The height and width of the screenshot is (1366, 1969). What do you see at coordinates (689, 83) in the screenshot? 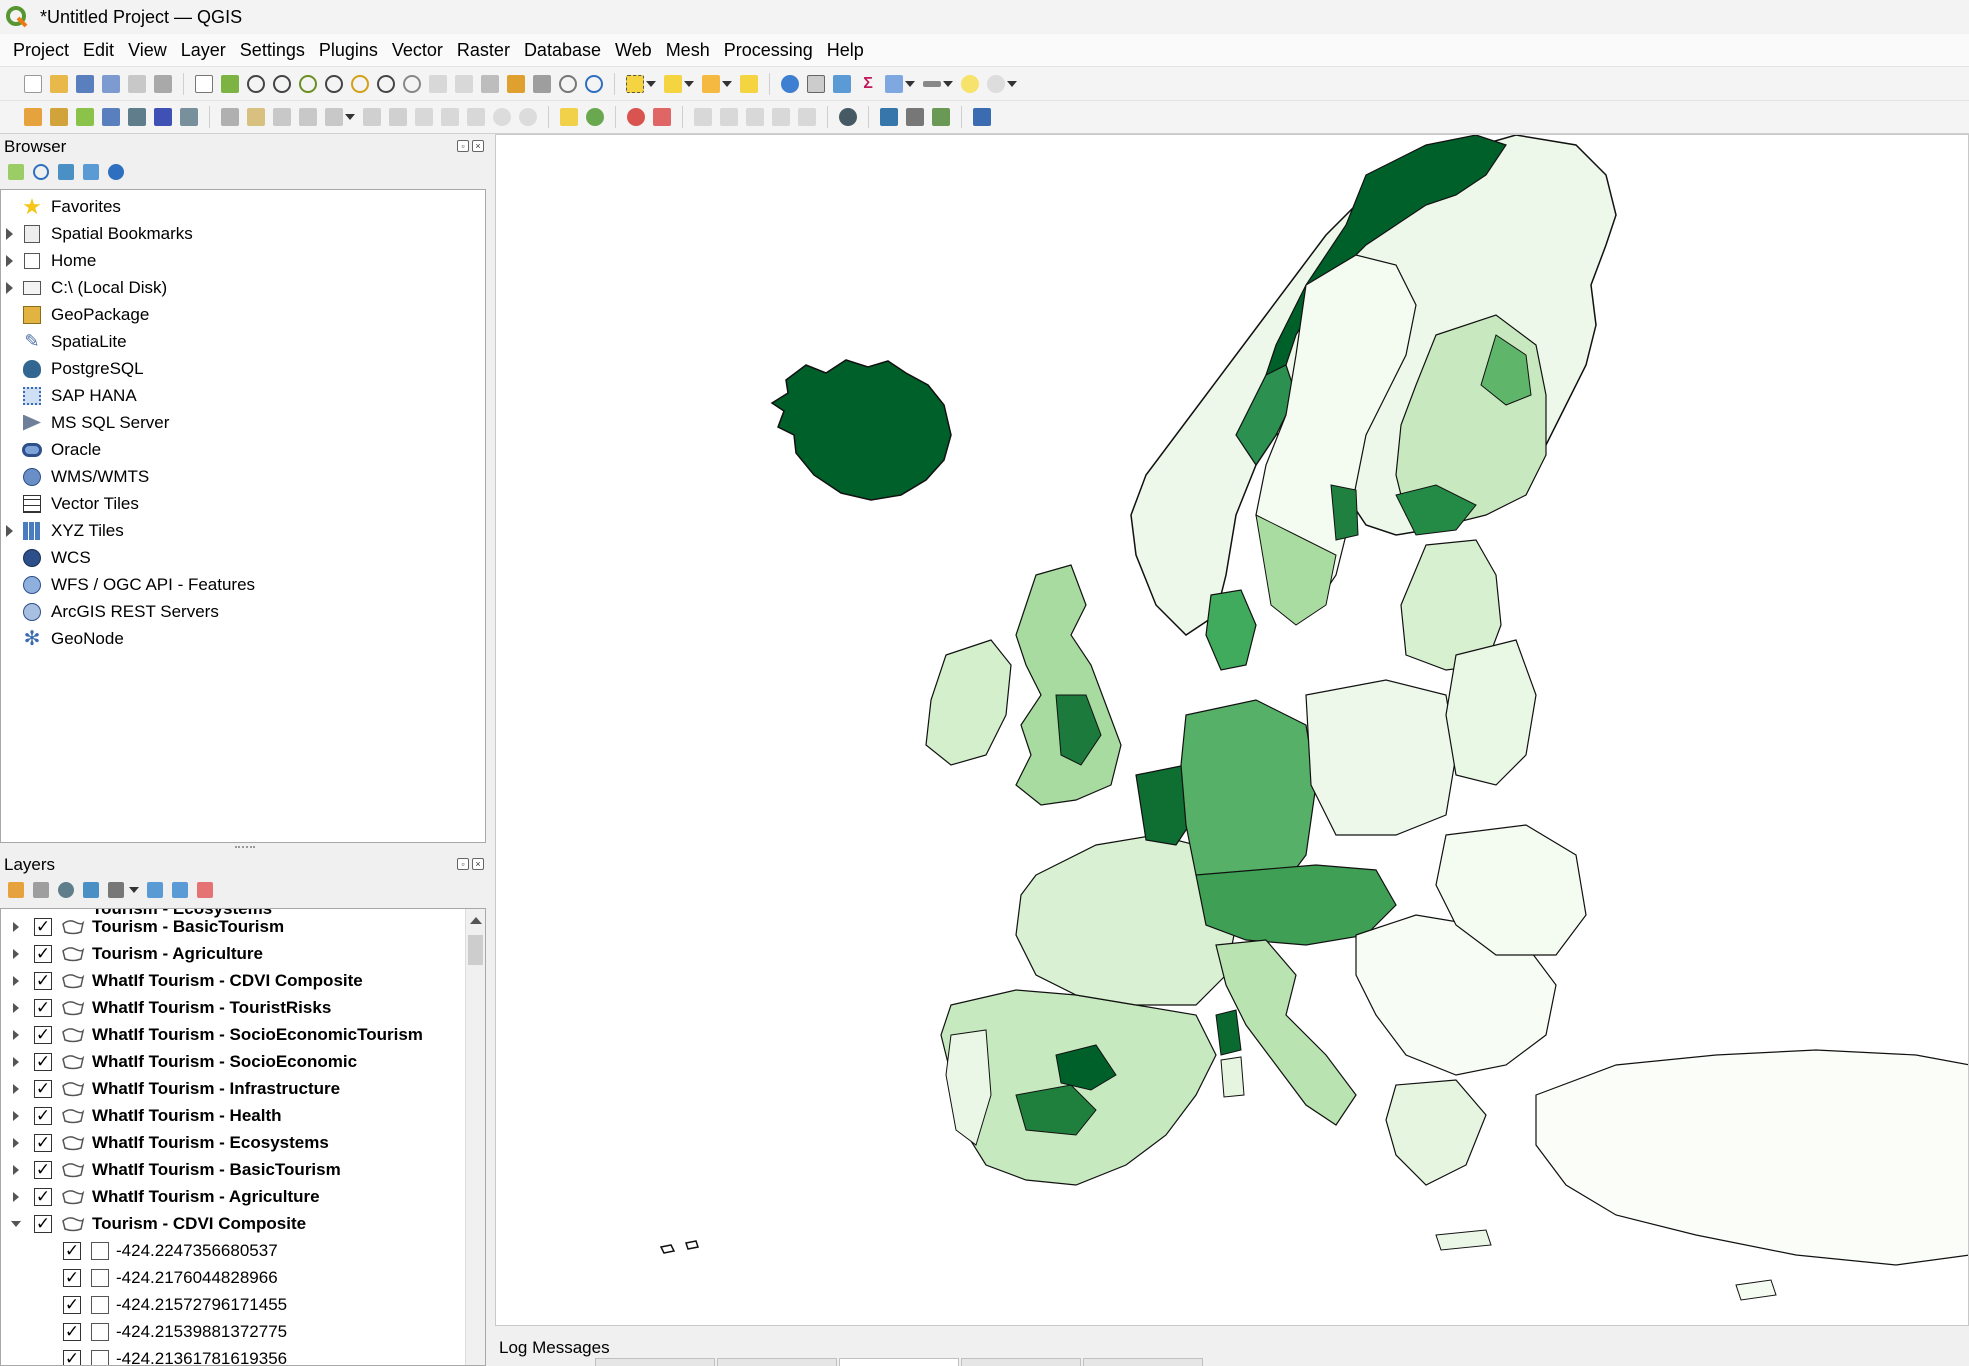
I see `select-value-dropdown-chevron-icon` at bounding box center [689, 83].